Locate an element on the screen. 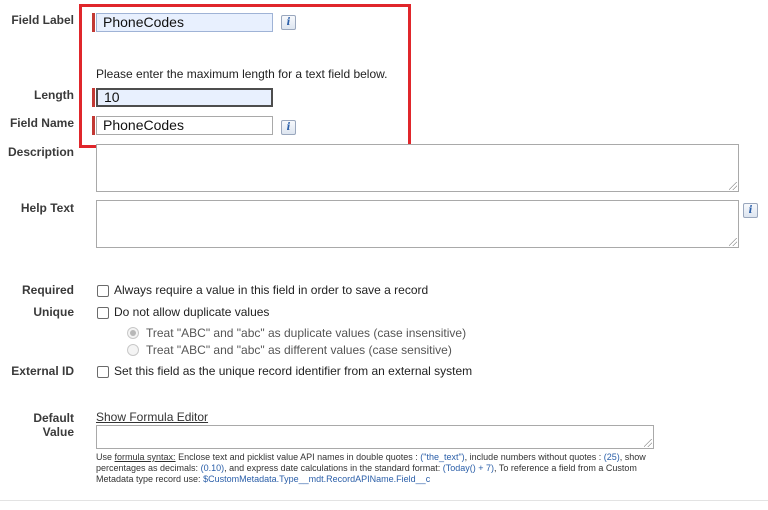 Image resolution: width=768 pixels, height=510 pixels. highlight-box is located at coordinates (245, 76).